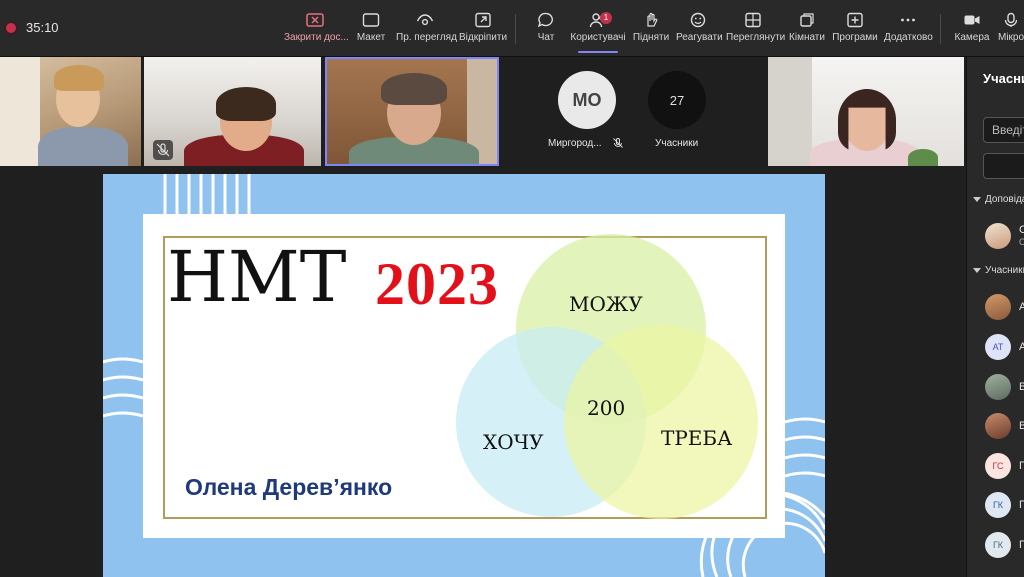 This screenshot has height=577, width=1024. I want to click on presenter-list-item: С О, so click(1004, 236).